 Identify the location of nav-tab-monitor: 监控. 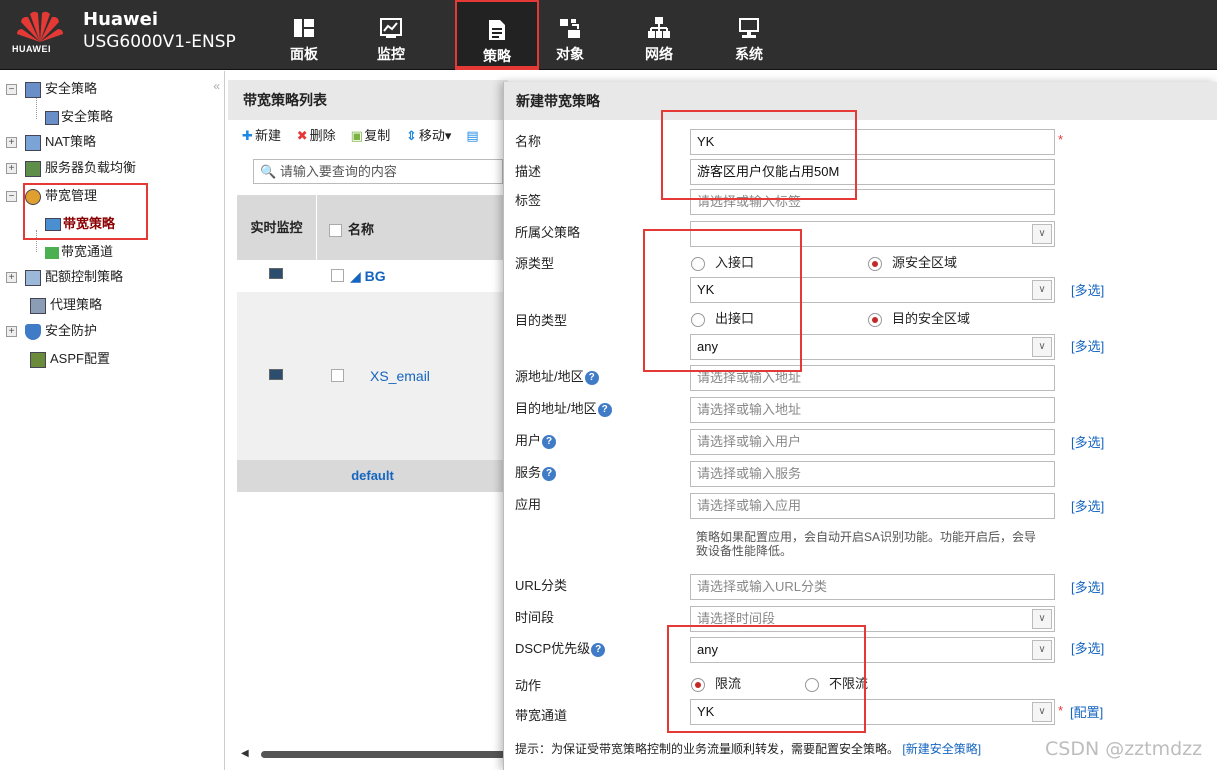
(391, 35).